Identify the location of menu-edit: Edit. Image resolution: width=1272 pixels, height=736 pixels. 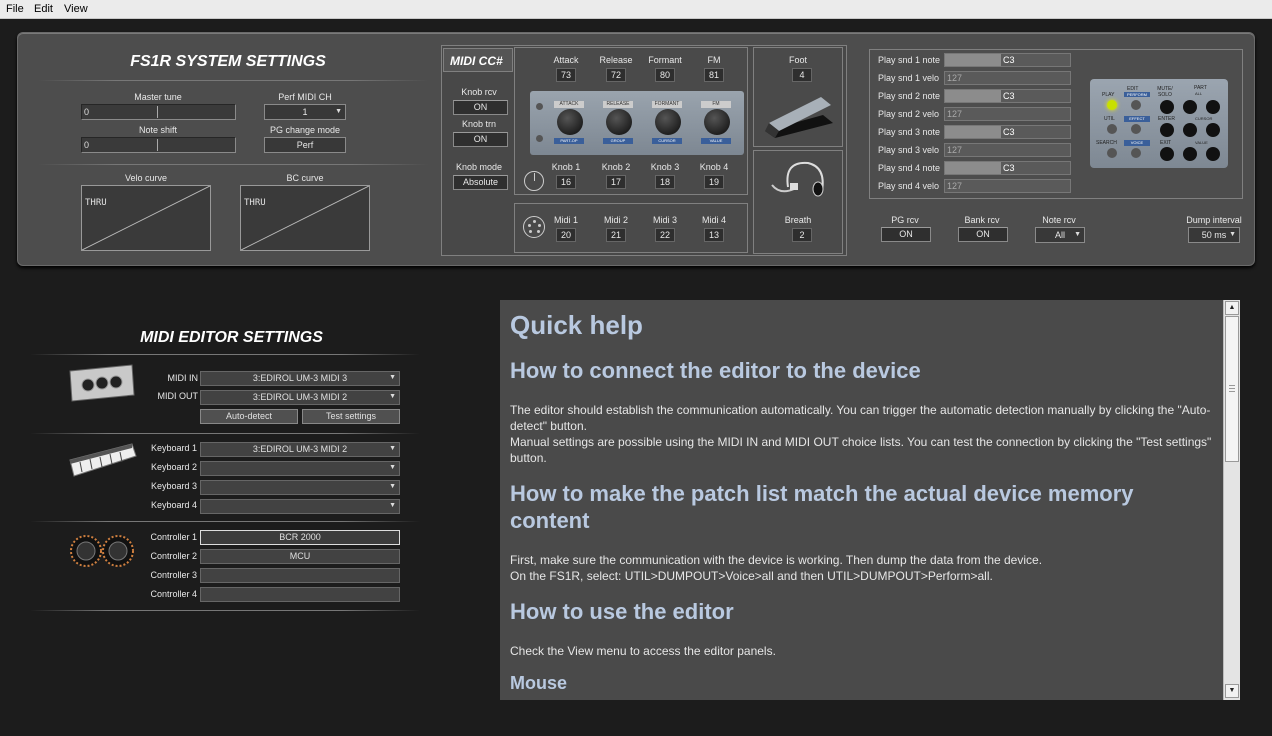
(43, 9).